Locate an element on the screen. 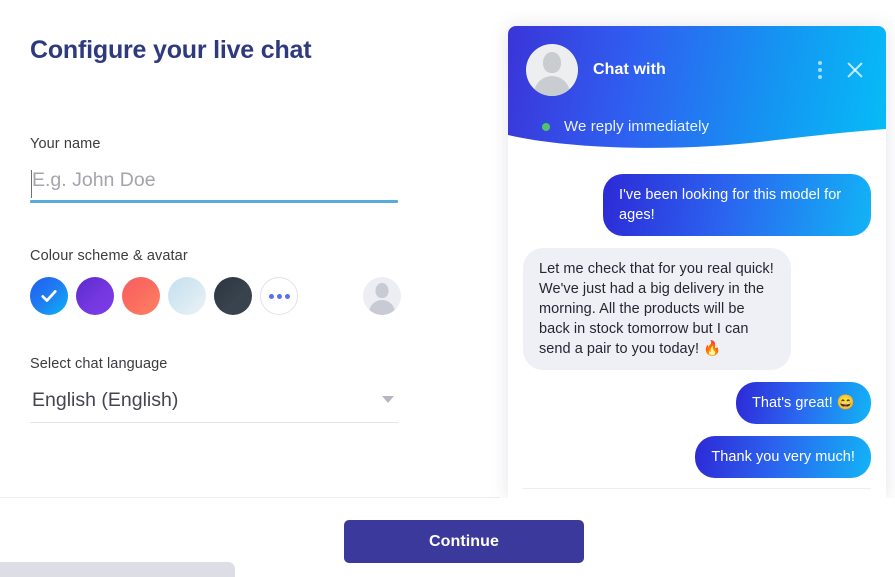  dots-vertical-icon is located at coordinates (820, 70).